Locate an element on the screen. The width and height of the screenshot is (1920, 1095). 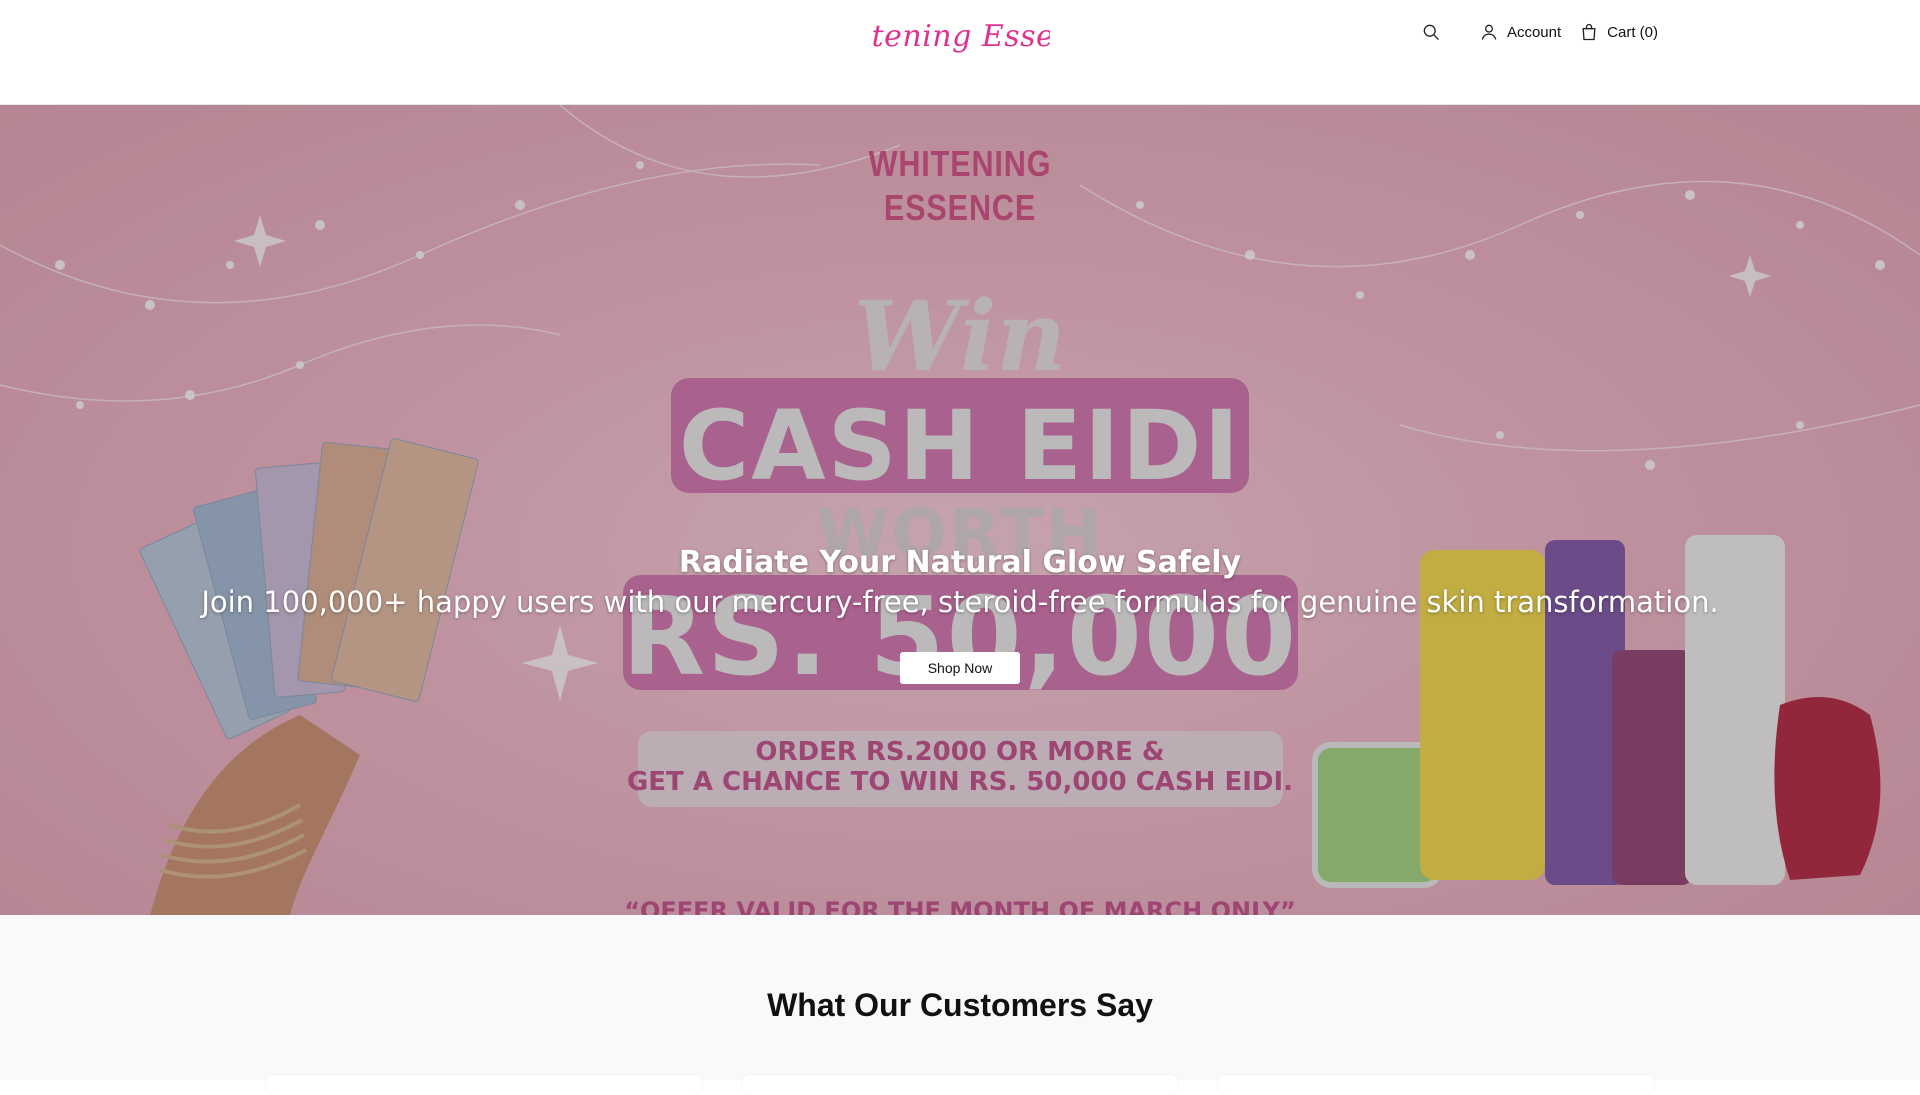
cart-label: Cart (0) is located at coordinates (1632, 32).